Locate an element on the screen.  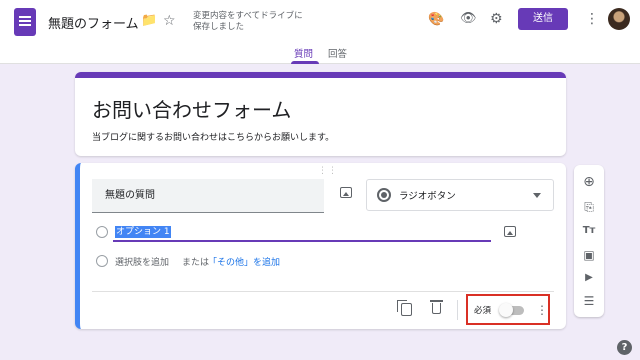
or-text: または is located at coordinates (196, 263).